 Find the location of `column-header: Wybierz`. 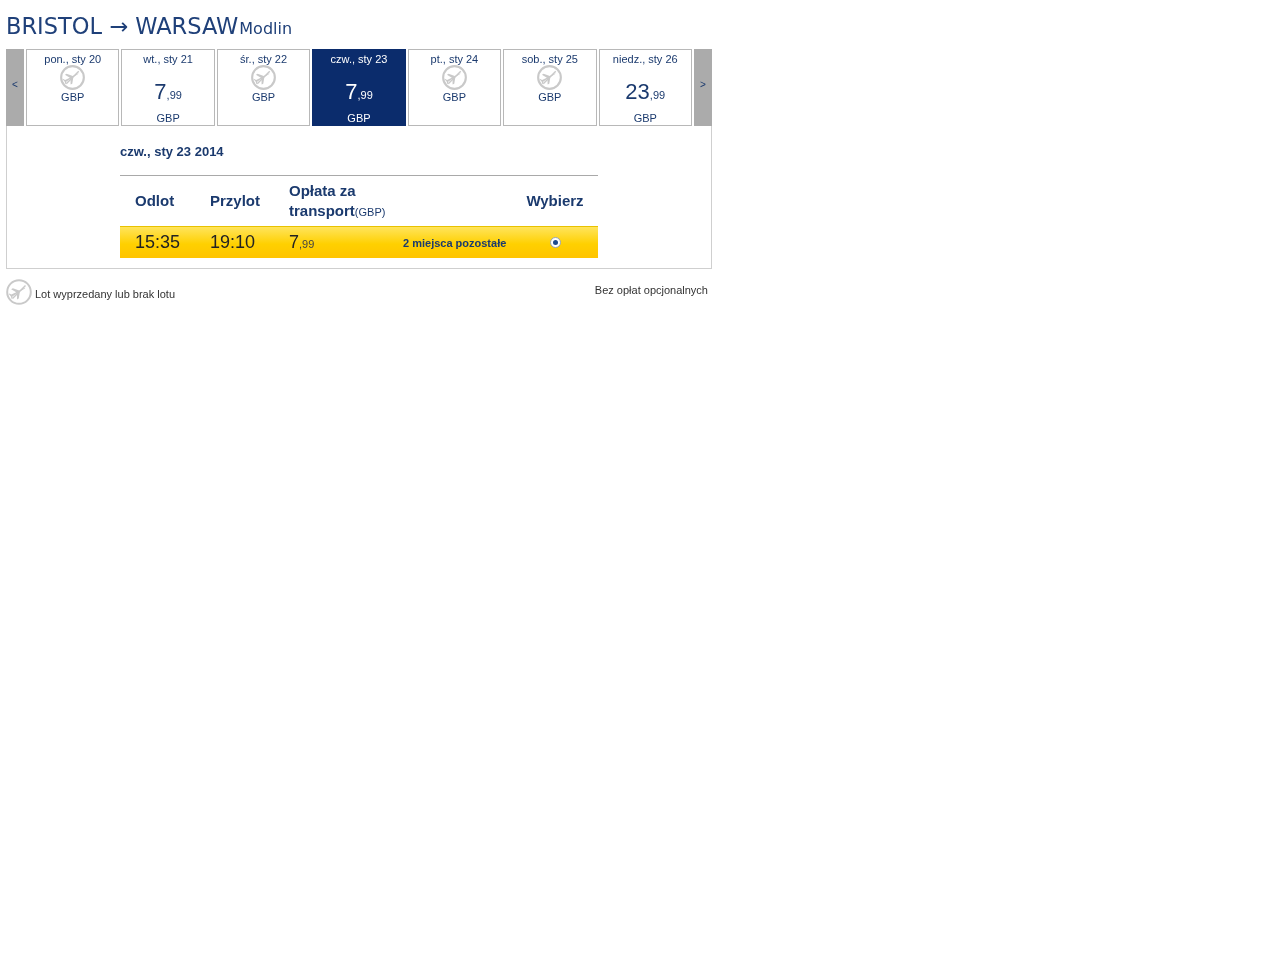

column-header: Wybierz is located at coordinates (555, 200).